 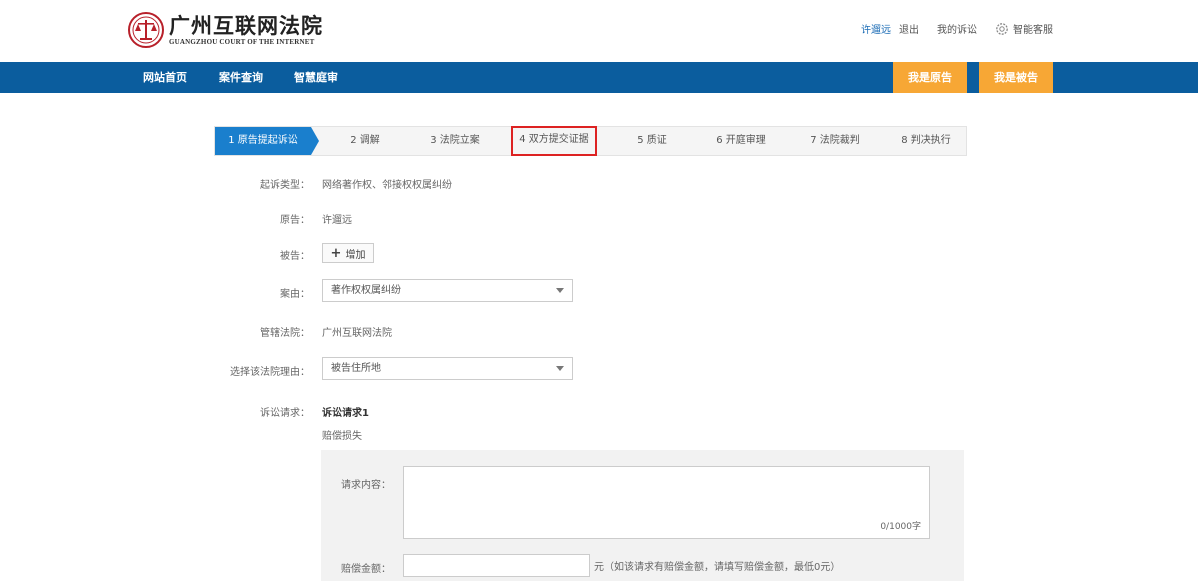 I want to click on nav-item-home: 网站首页, so click(x=165, y=77).